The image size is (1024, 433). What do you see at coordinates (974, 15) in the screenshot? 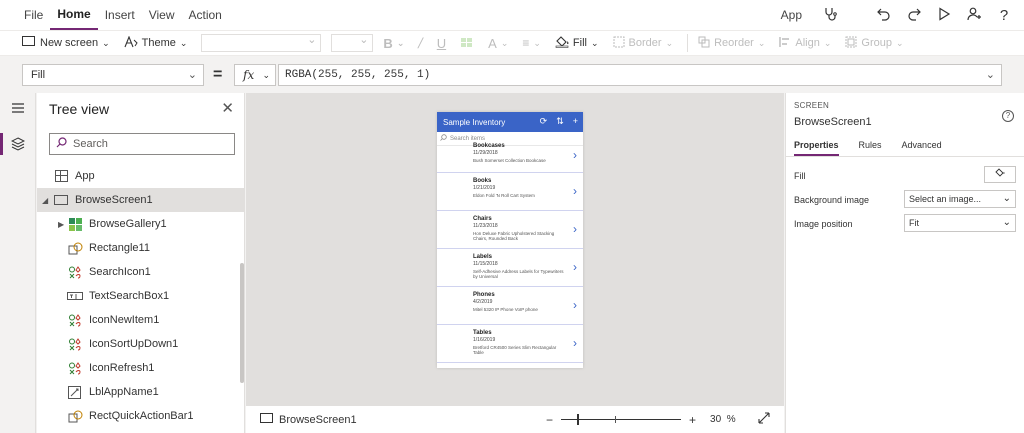
I see `share-user-icon` at bounding box center [974, 15].